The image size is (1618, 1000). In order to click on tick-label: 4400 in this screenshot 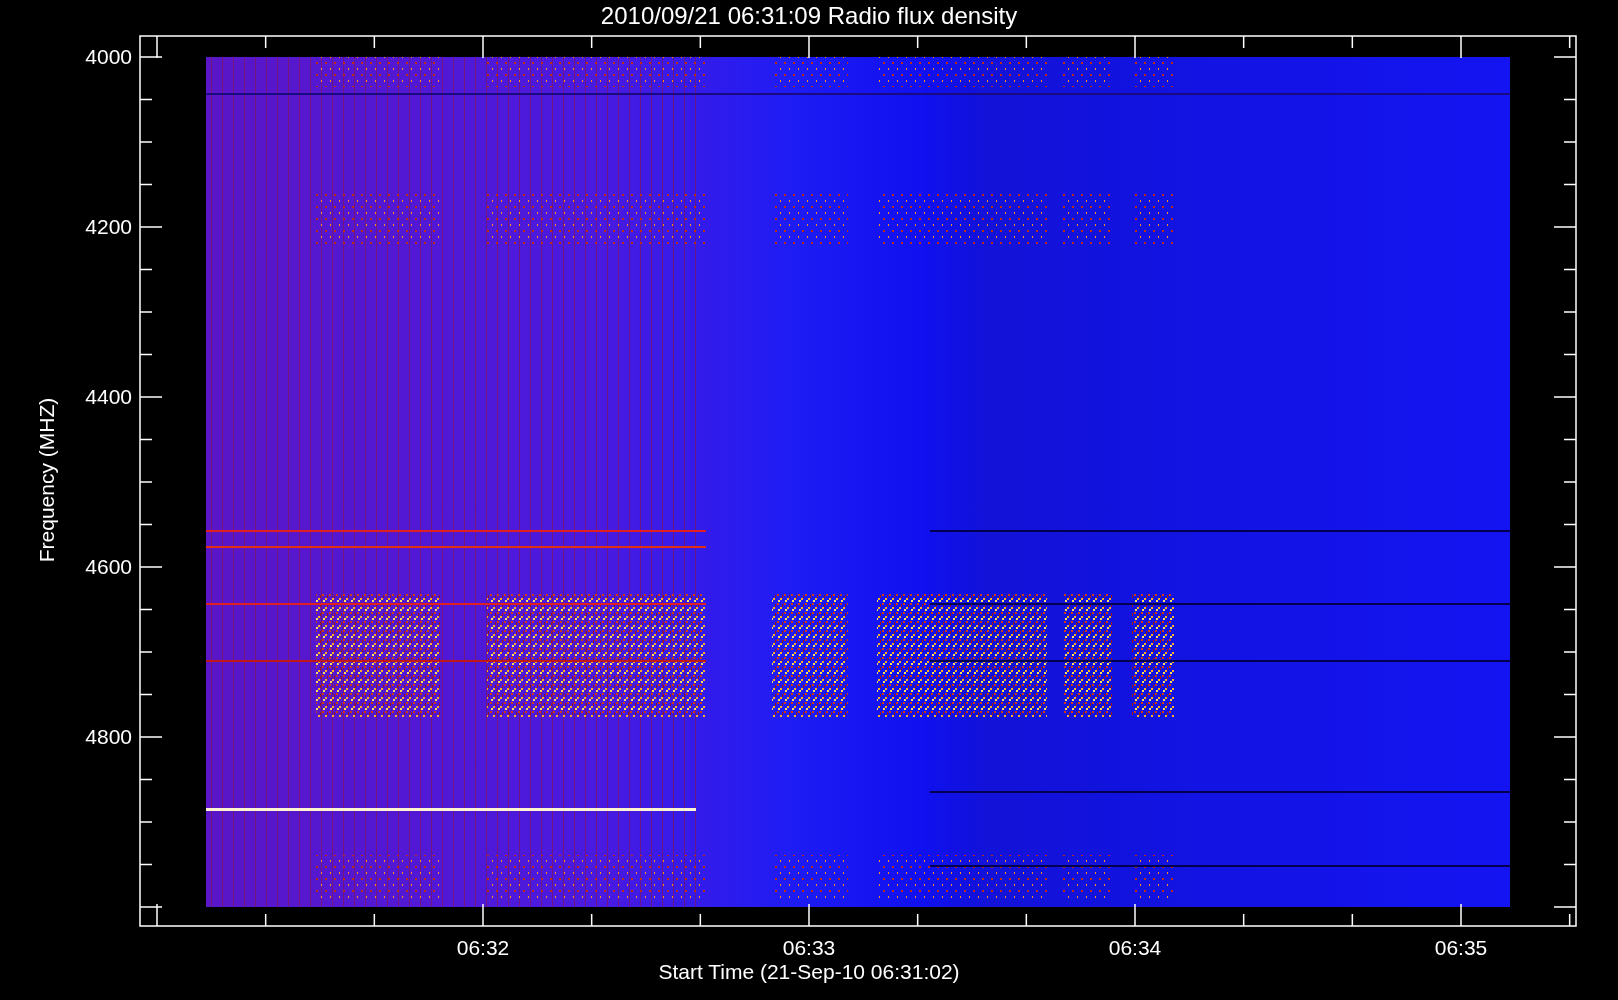, I will do `click(108, 396)`.